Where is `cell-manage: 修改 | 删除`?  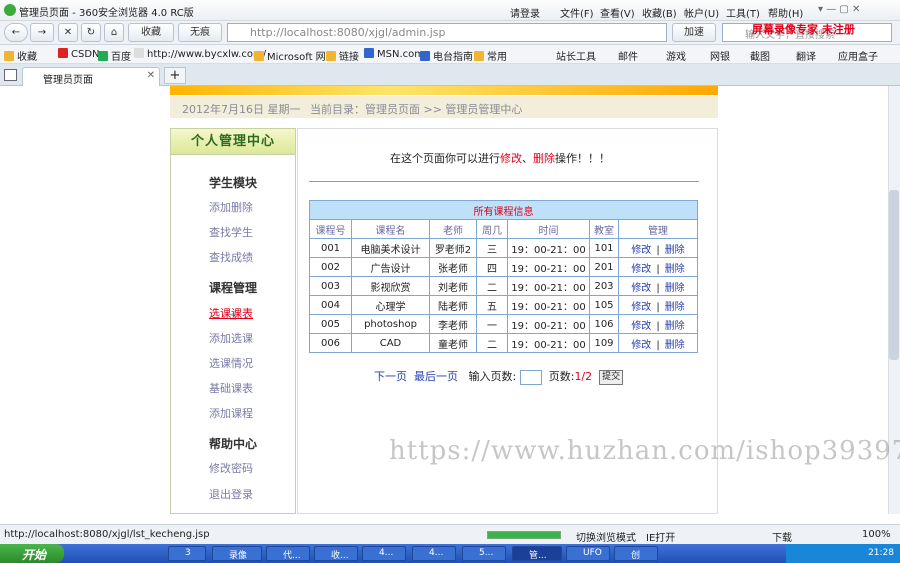
cell-manage: 修改 | 删除 is located at coordinates (658, 343).